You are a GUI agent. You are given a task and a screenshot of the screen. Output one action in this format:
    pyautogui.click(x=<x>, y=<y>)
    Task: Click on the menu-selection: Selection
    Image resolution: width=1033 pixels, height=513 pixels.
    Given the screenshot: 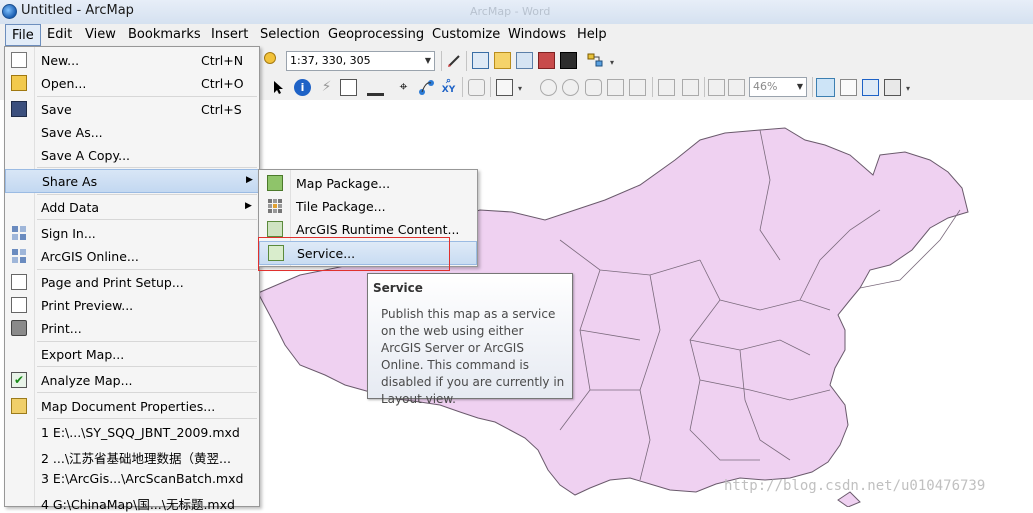 What is the action you would take?
    pyautogui.click(x=290, y=34)
    